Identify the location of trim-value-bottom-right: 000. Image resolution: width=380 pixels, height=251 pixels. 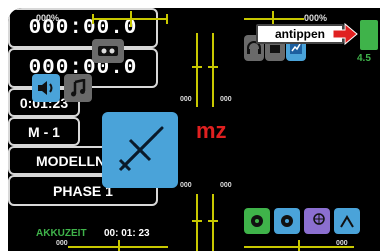
(342, 243).